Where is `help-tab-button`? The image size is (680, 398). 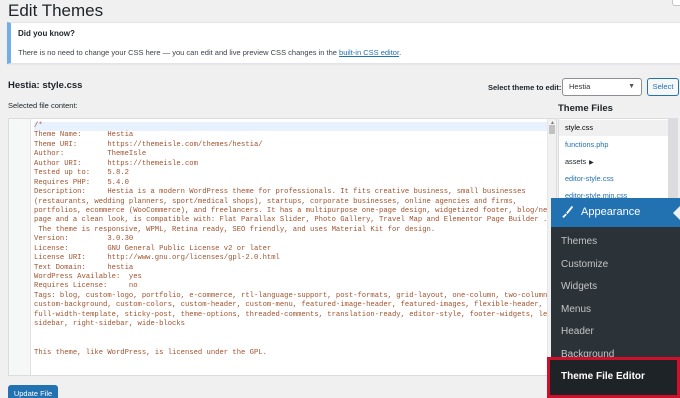
help-tab-button is located at coordinates (676, 3).